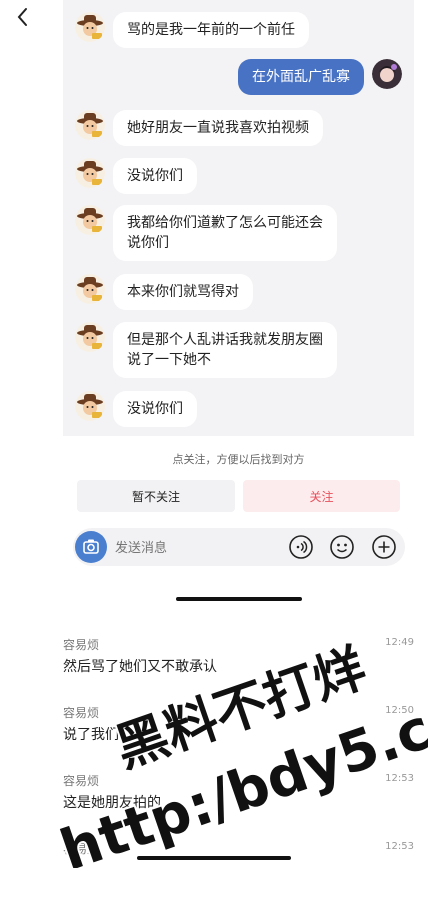 The height and width of the screenshot is (902, 428). I want to click on chat-message: 她好朋友一直说我喜欢拍视频, so click(199, 128).